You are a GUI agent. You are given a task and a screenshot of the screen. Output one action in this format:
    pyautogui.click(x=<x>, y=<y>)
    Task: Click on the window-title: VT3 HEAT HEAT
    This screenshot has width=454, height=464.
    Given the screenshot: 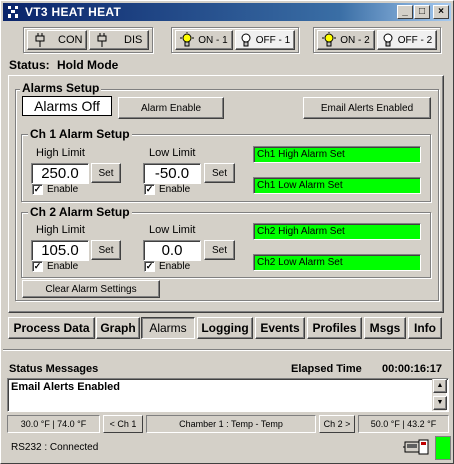 What is the action you would take?
    pyautogui.click(x=73, y=12)
    